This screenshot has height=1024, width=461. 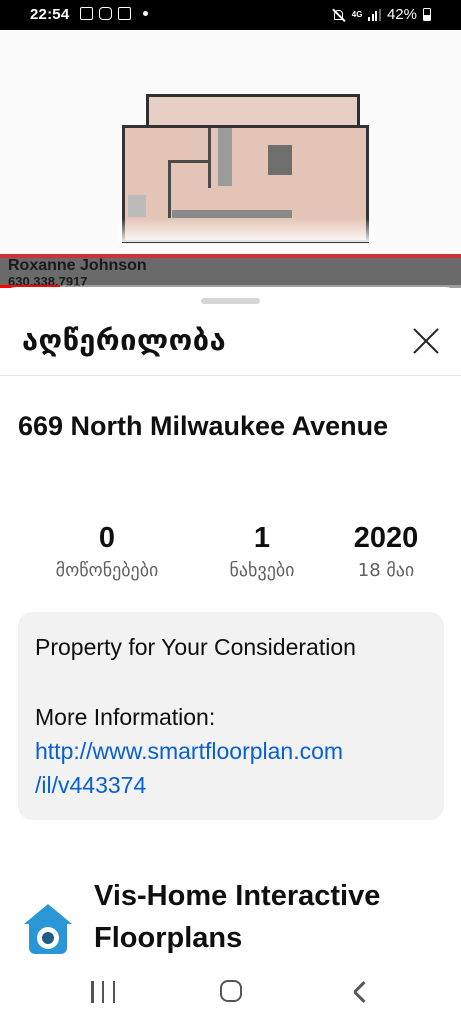 I want to click on sheet-title: აღწერილობა, so click(x=124, y=340).